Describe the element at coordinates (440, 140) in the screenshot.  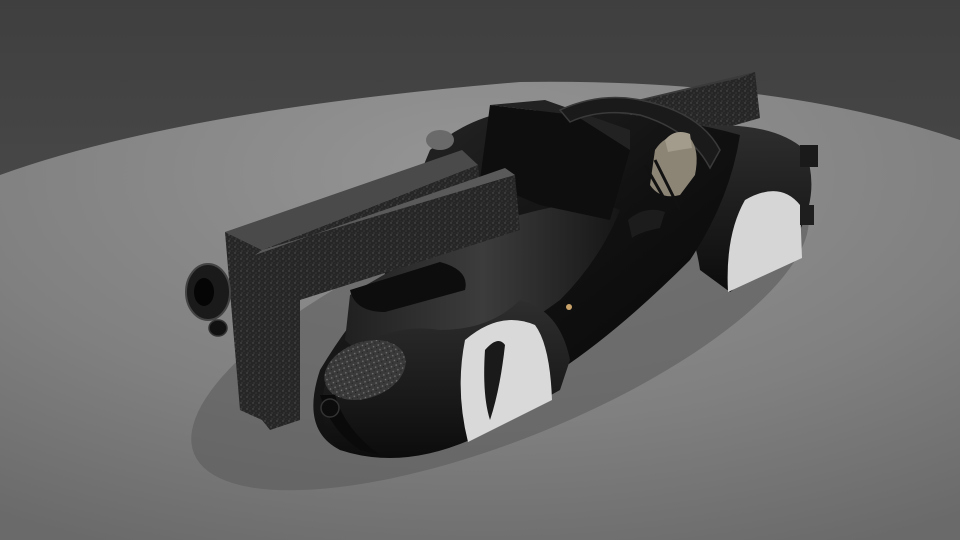
I see `rear-reflector` at that location.